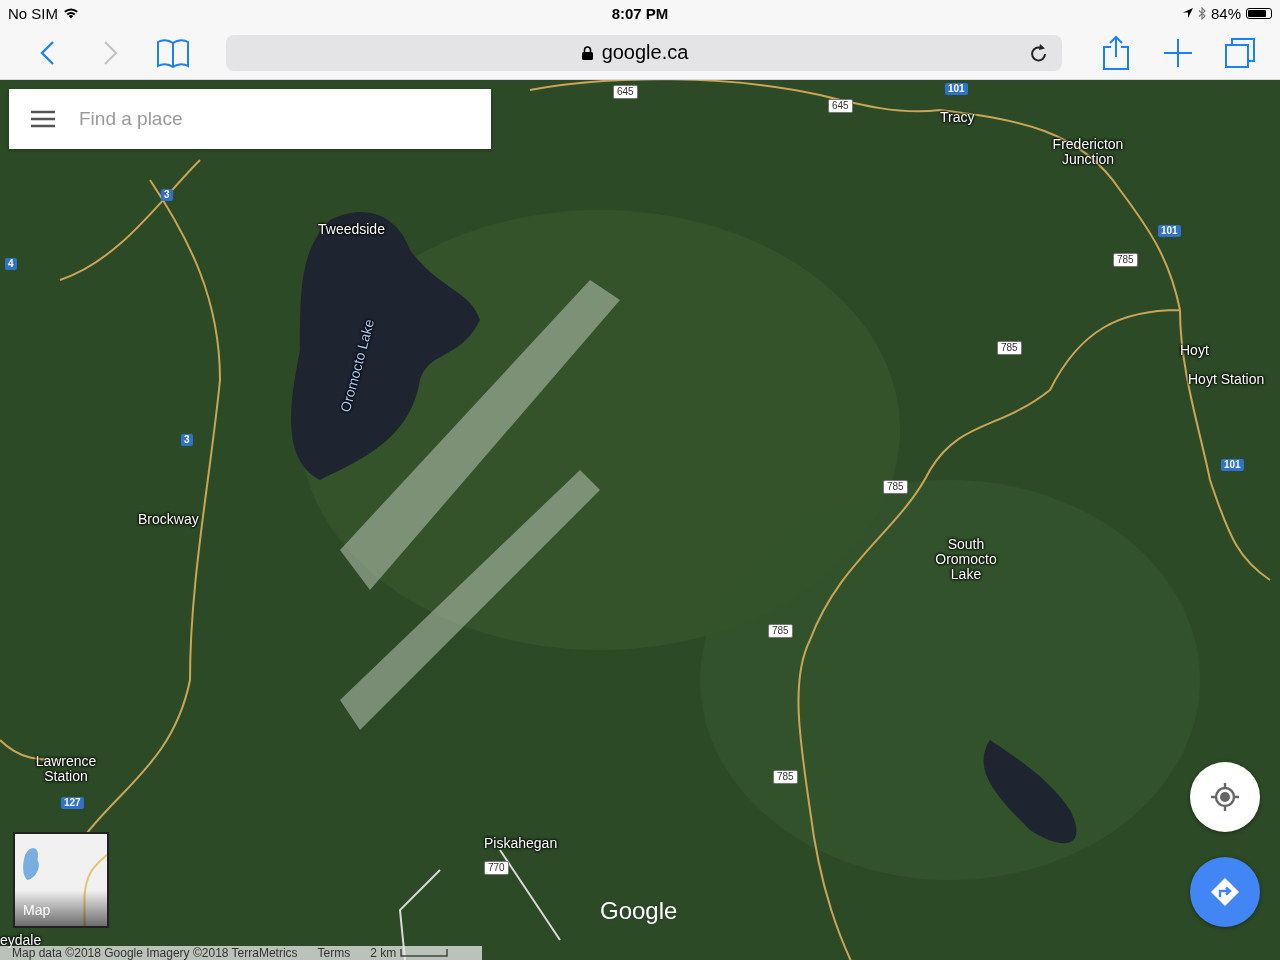  I want to click on place-label: Piskahegan, so click(521, 843).